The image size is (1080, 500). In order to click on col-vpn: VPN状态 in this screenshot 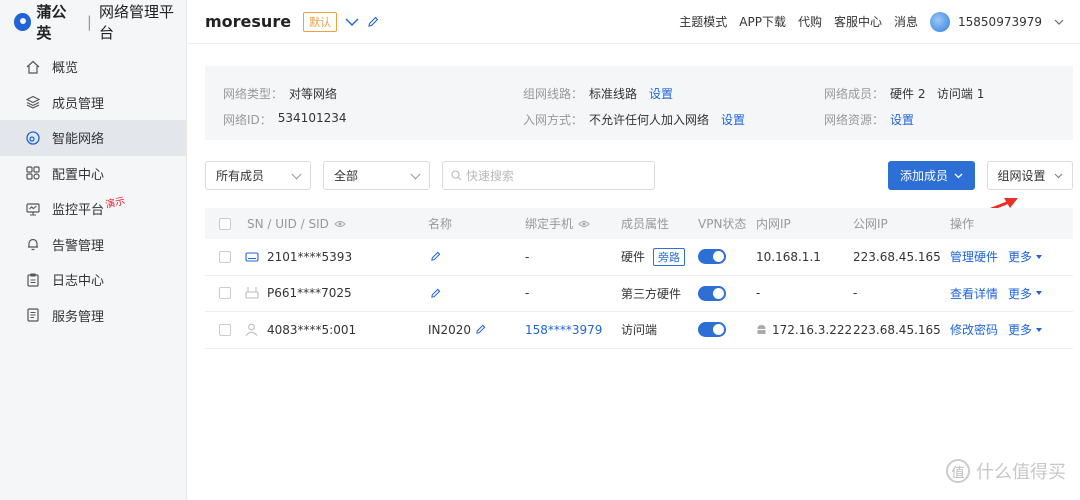, I will do `click(722, 224)`.